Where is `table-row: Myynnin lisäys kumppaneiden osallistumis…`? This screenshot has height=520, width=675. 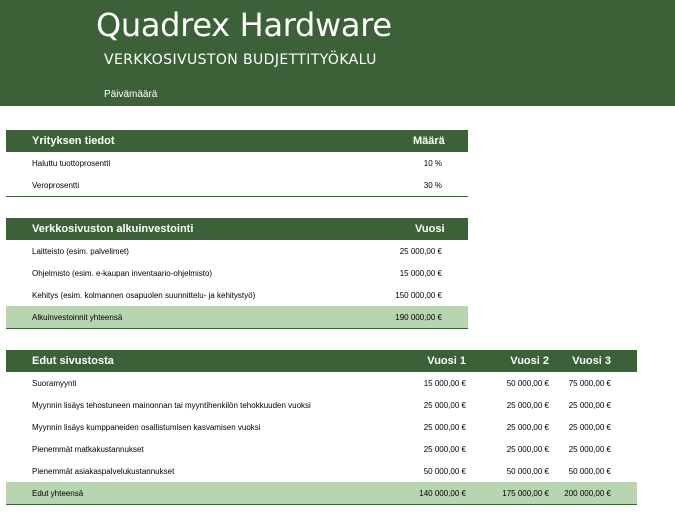
table-row: Myynnin lisäys kumppaneiden osallistumis… is located at coordinates (321, 427).